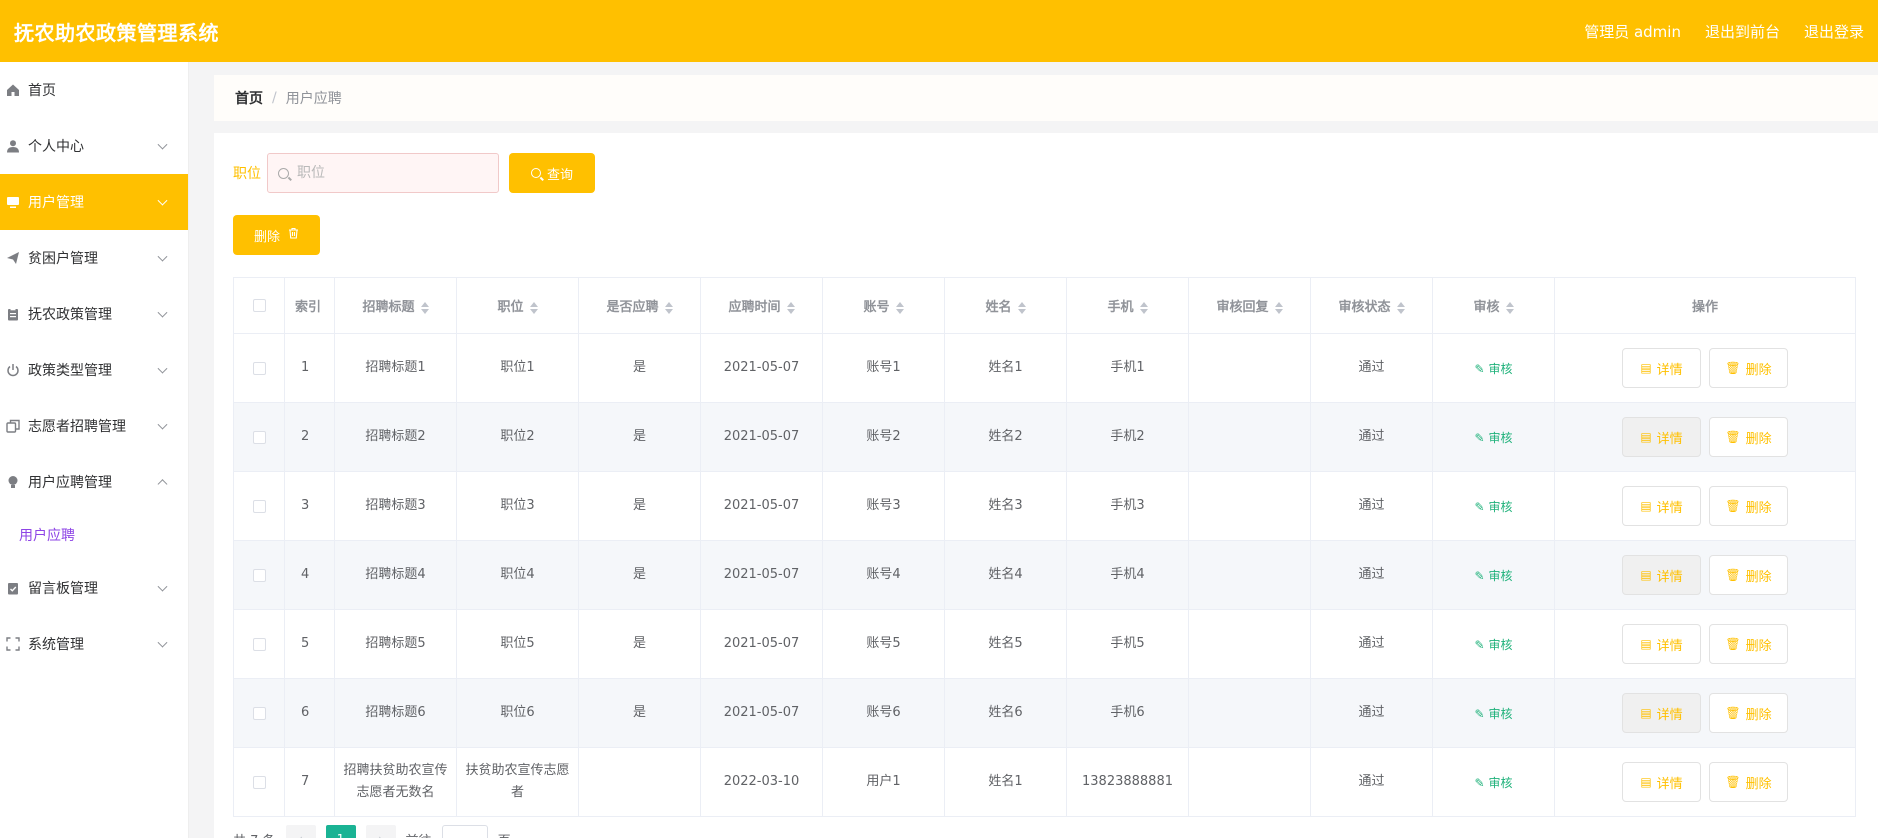 The width and height of the screenshot is (1878, 838). I want to click on cell-text: 招聘扶贫助农宣传志愿者无数名, so click(395, 781).